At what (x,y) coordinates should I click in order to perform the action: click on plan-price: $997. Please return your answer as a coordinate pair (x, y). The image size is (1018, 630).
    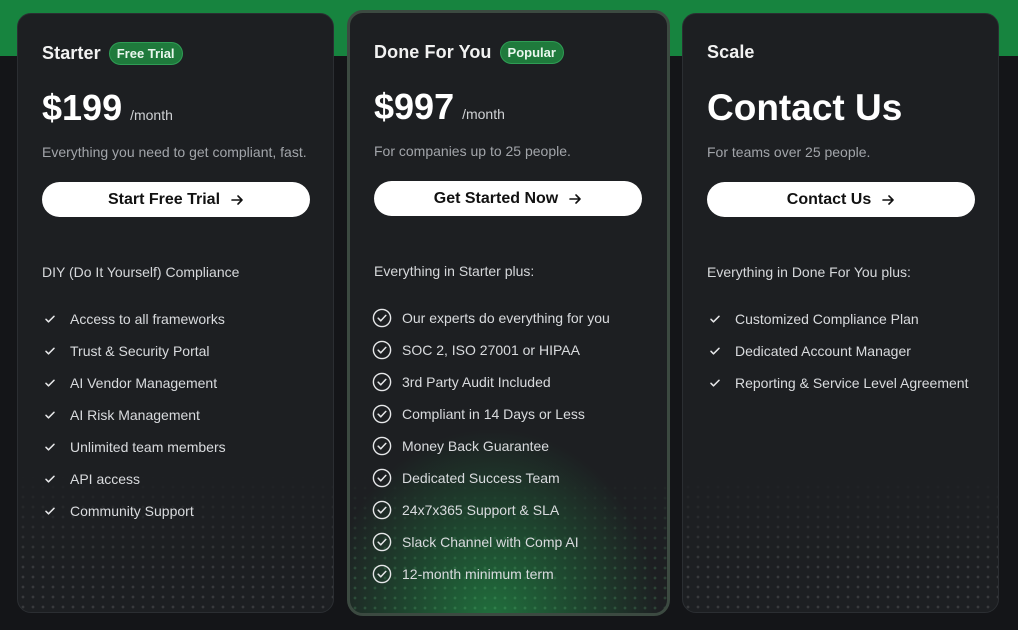
    Looking at the image, I should click on (414, 106).